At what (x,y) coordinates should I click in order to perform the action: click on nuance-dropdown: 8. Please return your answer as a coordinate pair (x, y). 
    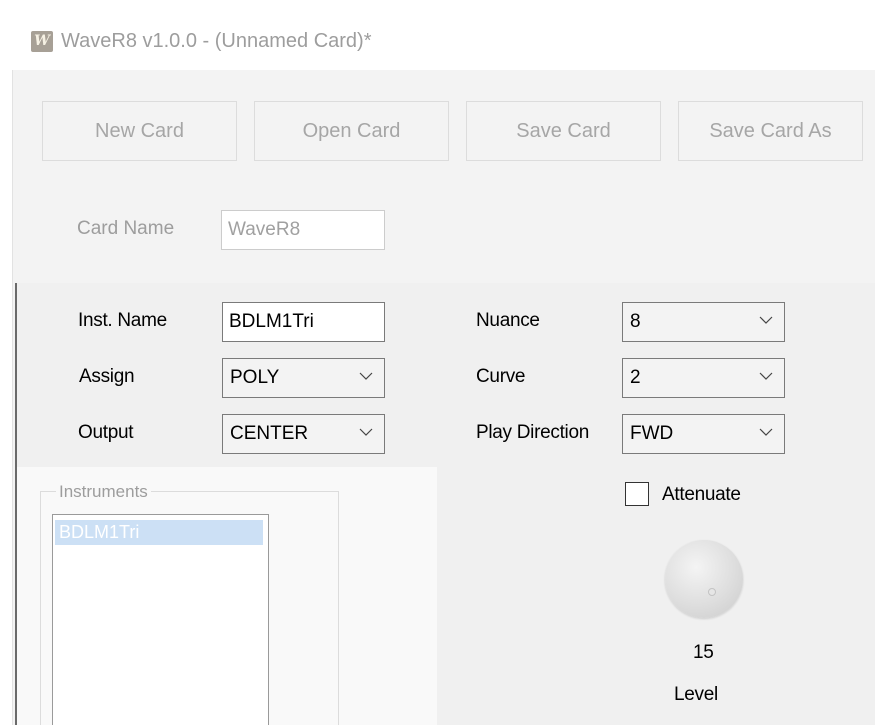
    Looking at the image, I should click on (703, 322).